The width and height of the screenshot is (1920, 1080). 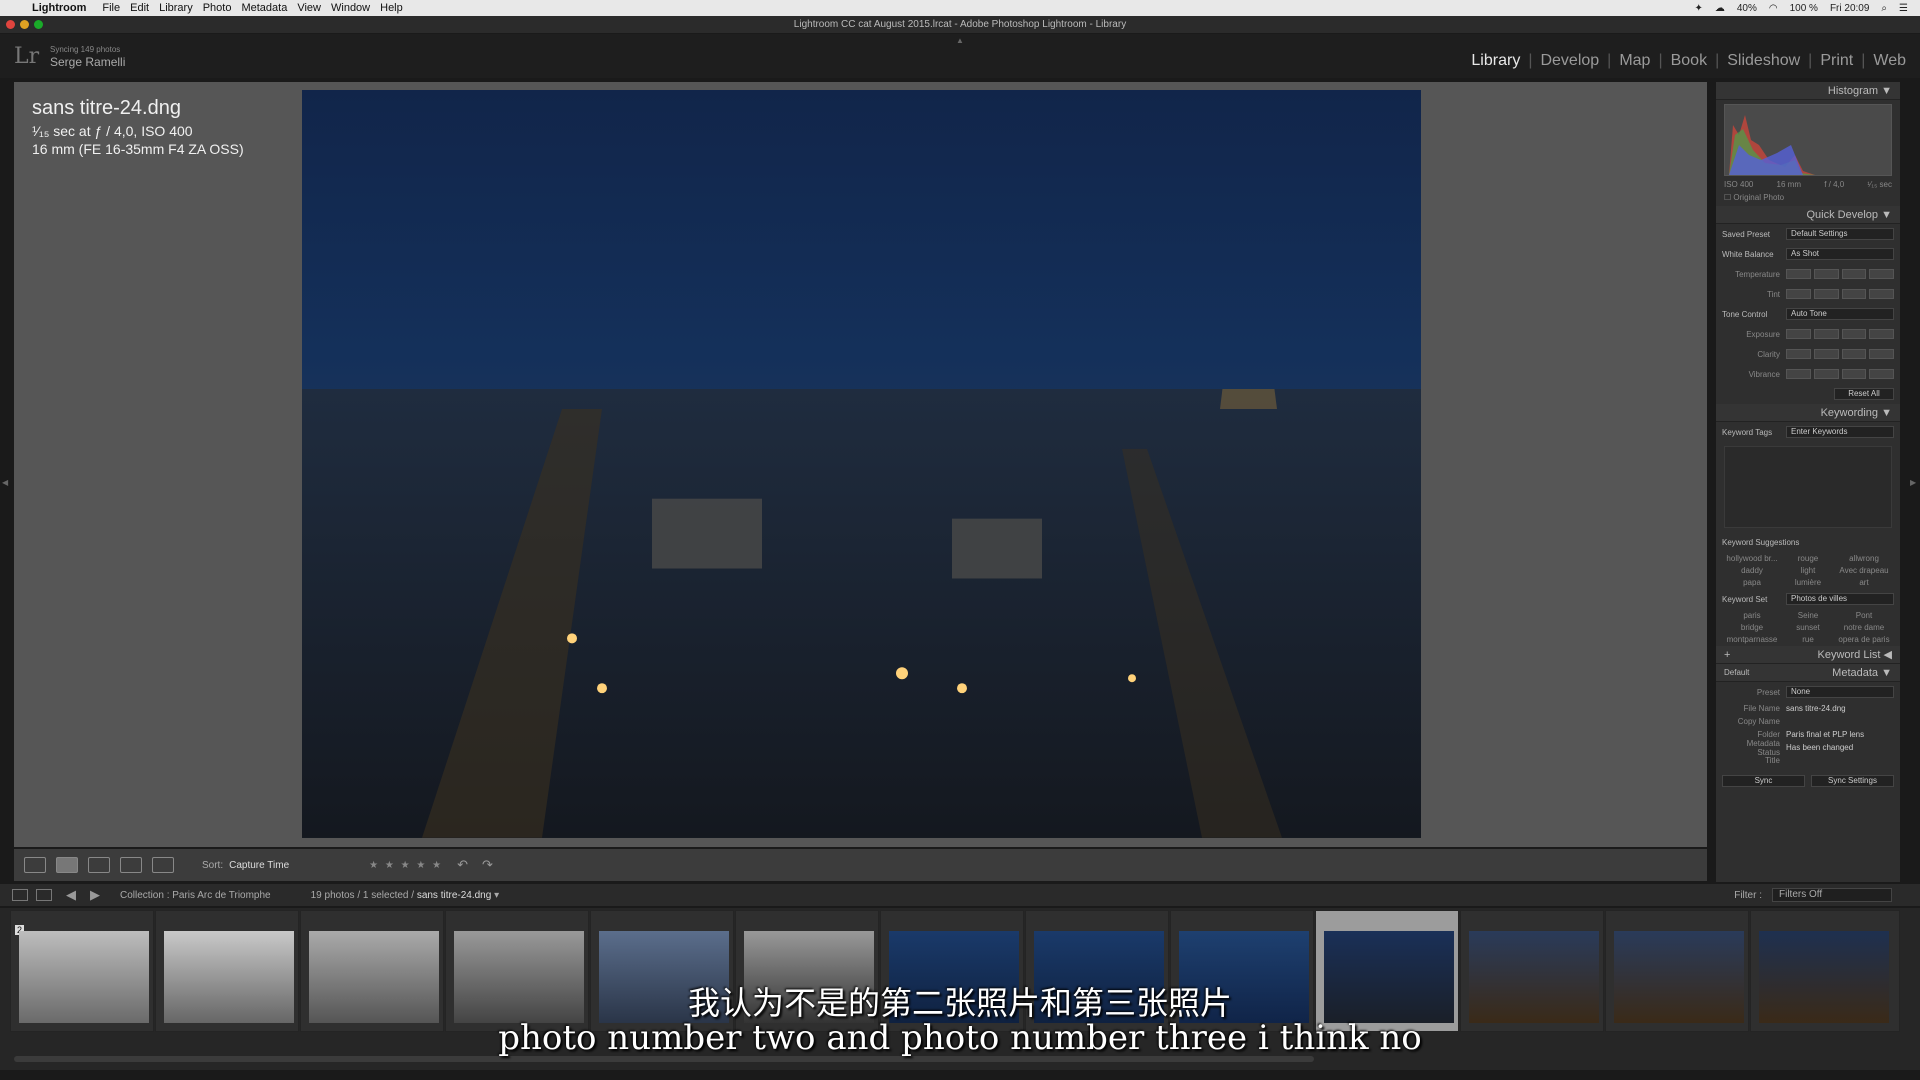 I want to click on sort-label: Sort:, so click(x=213, y=865).